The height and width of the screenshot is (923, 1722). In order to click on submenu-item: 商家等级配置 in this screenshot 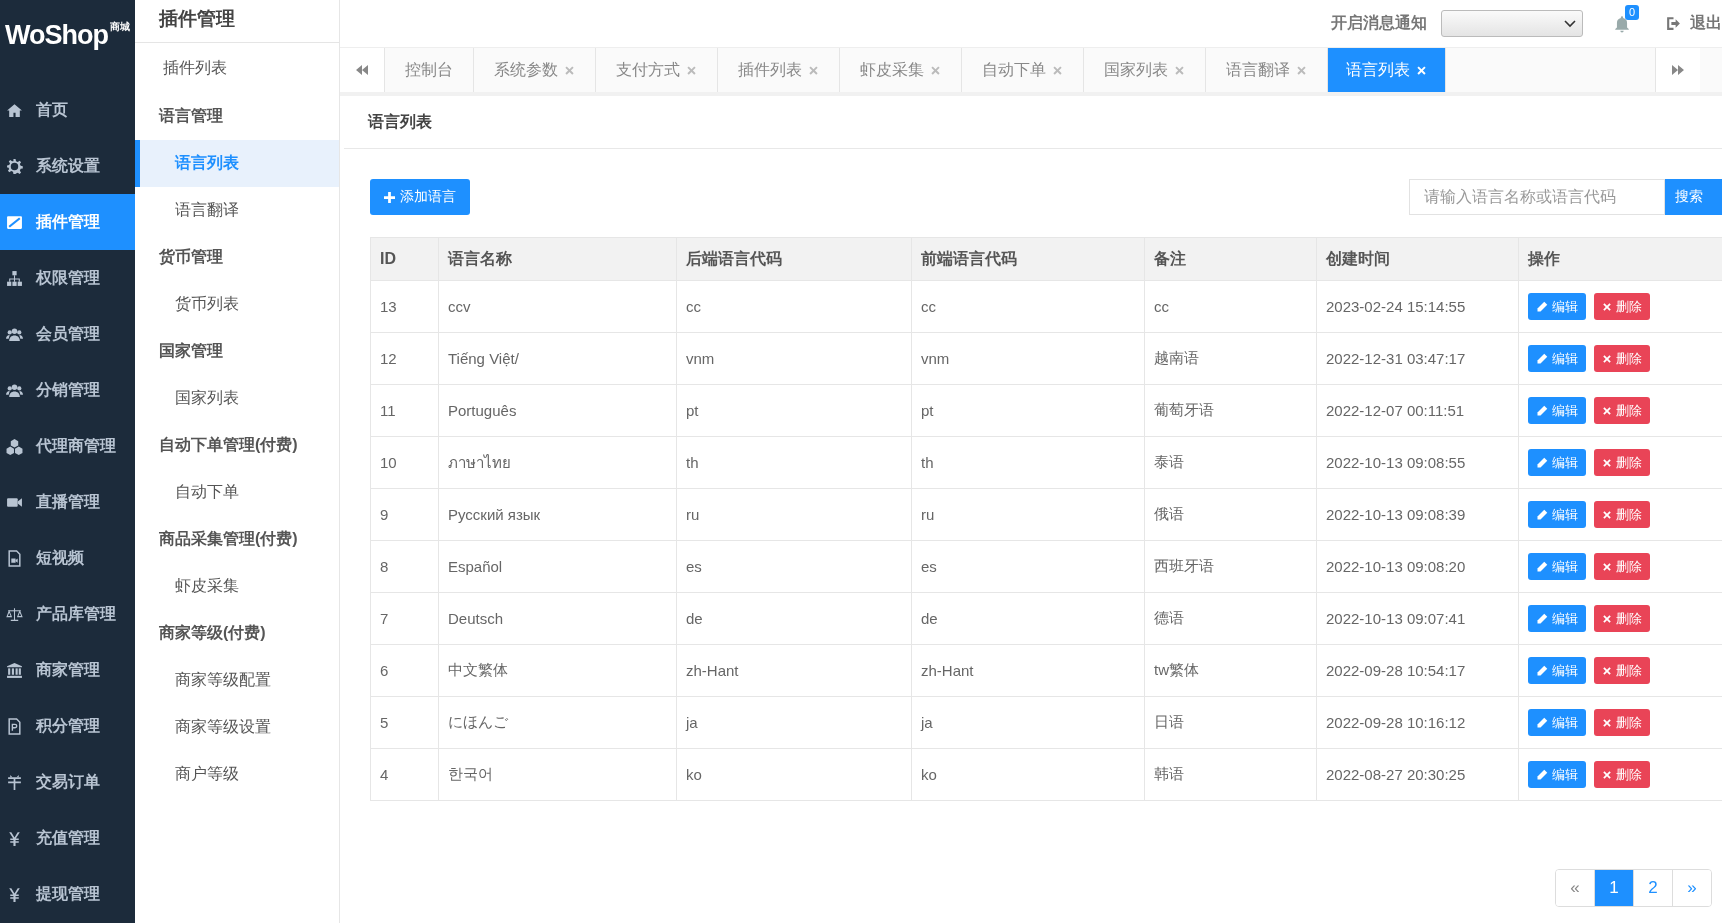, I will do `click(237, 680)`.